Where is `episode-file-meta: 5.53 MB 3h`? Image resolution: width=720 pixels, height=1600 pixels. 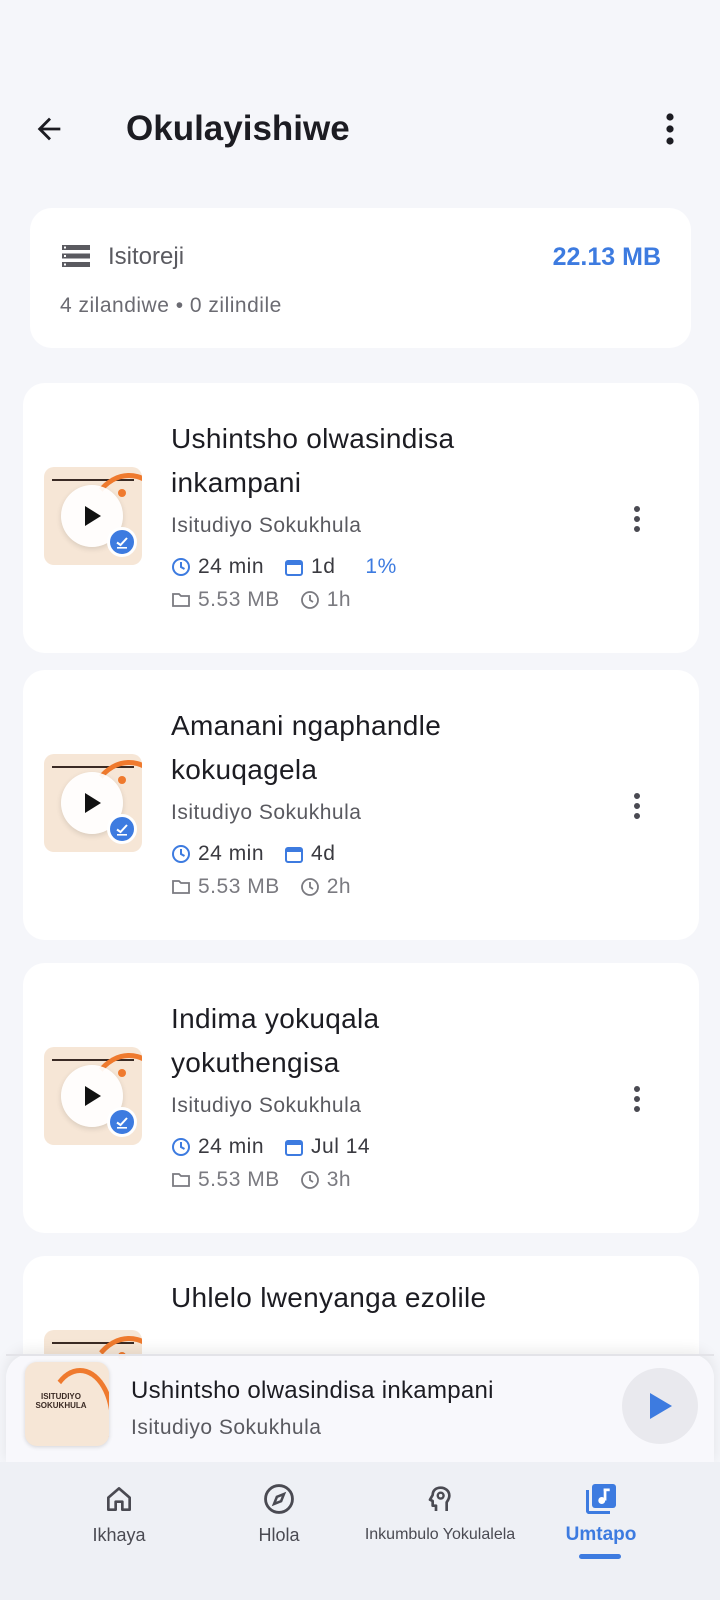
episode-file-meta: 5.53 MB 3h is located at coordinates (271, 1180).